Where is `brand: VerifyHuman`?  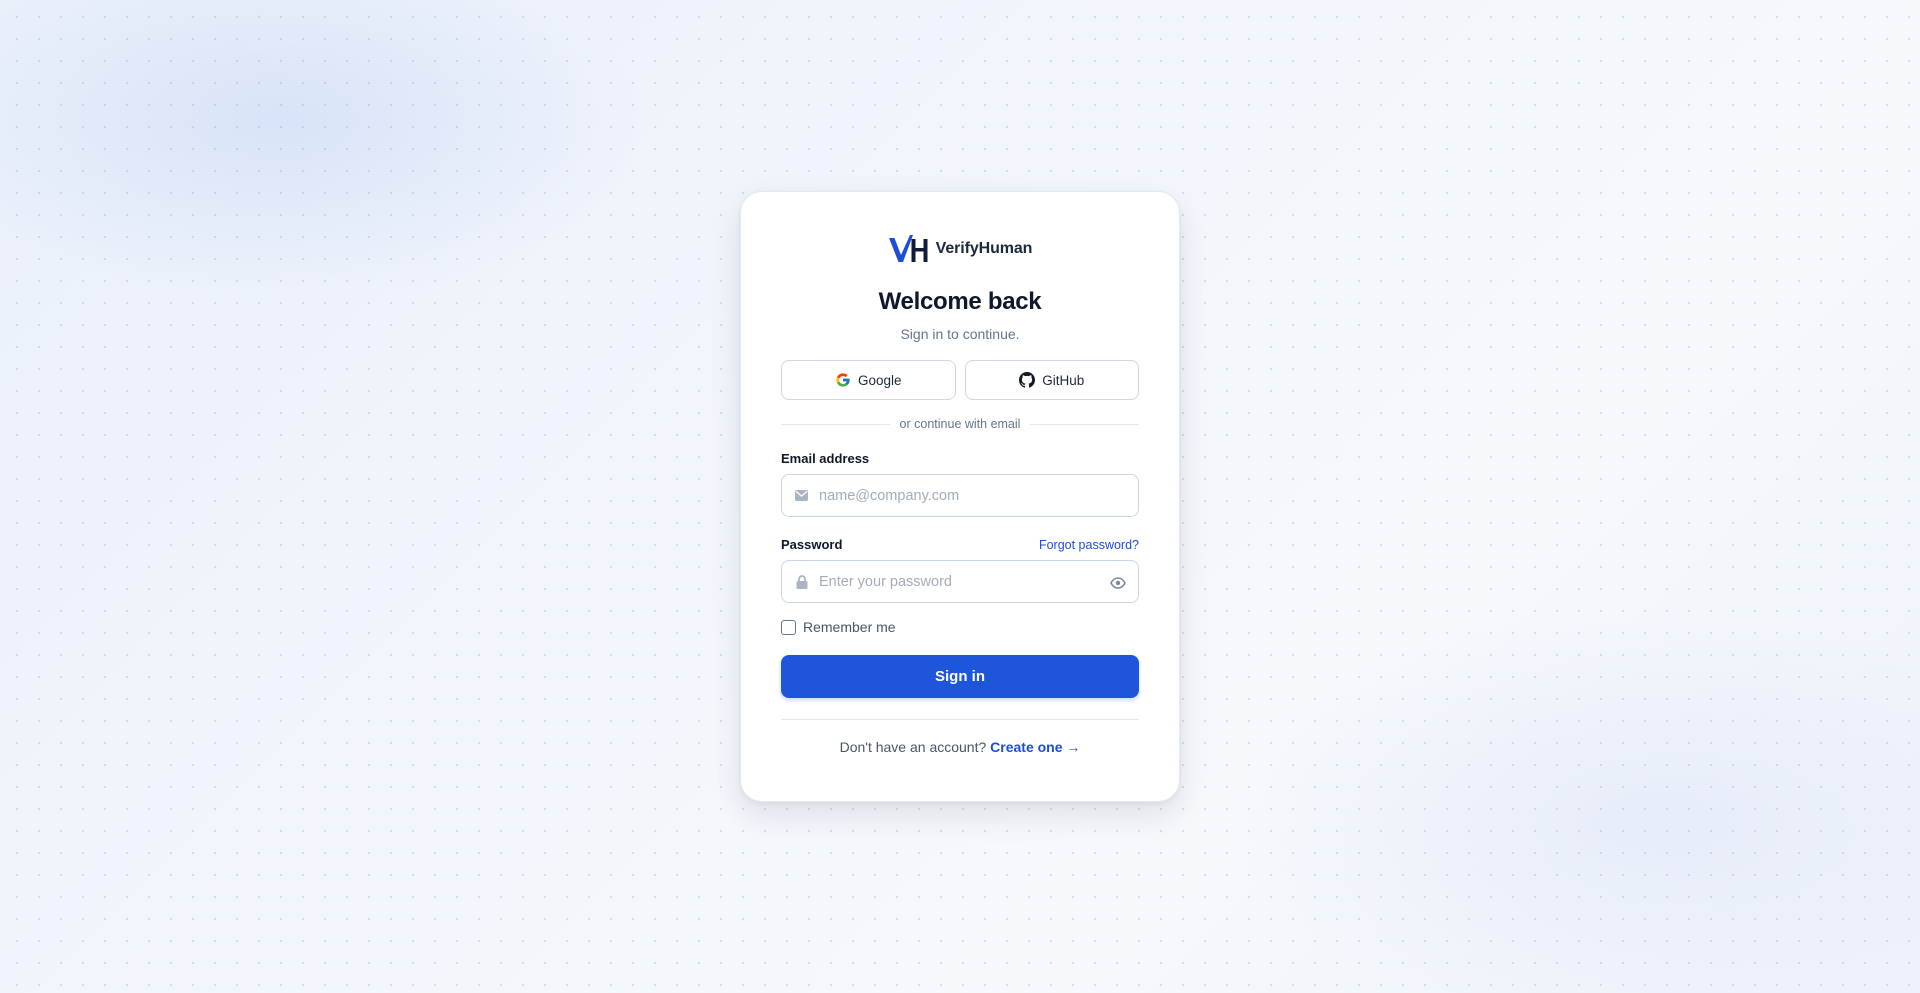
brand: VerifyHuman is located at coordinates (960, 249).